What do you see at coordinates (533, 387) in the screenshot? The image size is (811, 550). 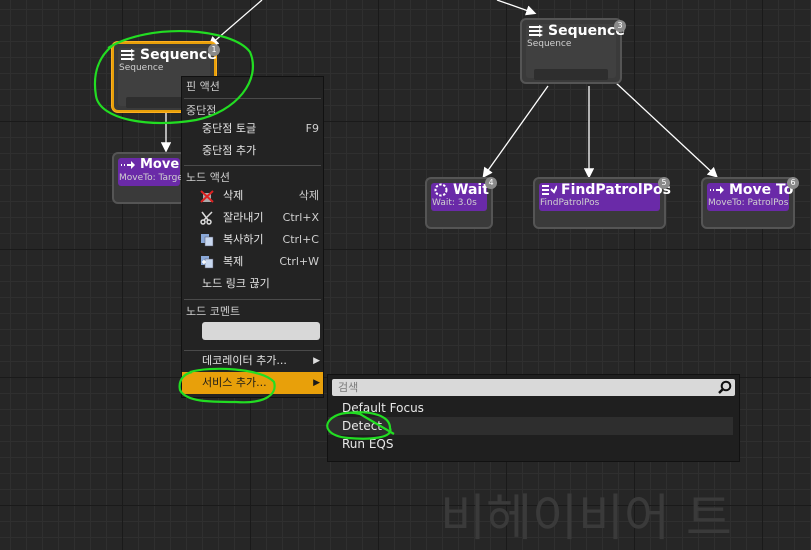 I see `service-search-input: 검색` at bounding box center [533, 387].